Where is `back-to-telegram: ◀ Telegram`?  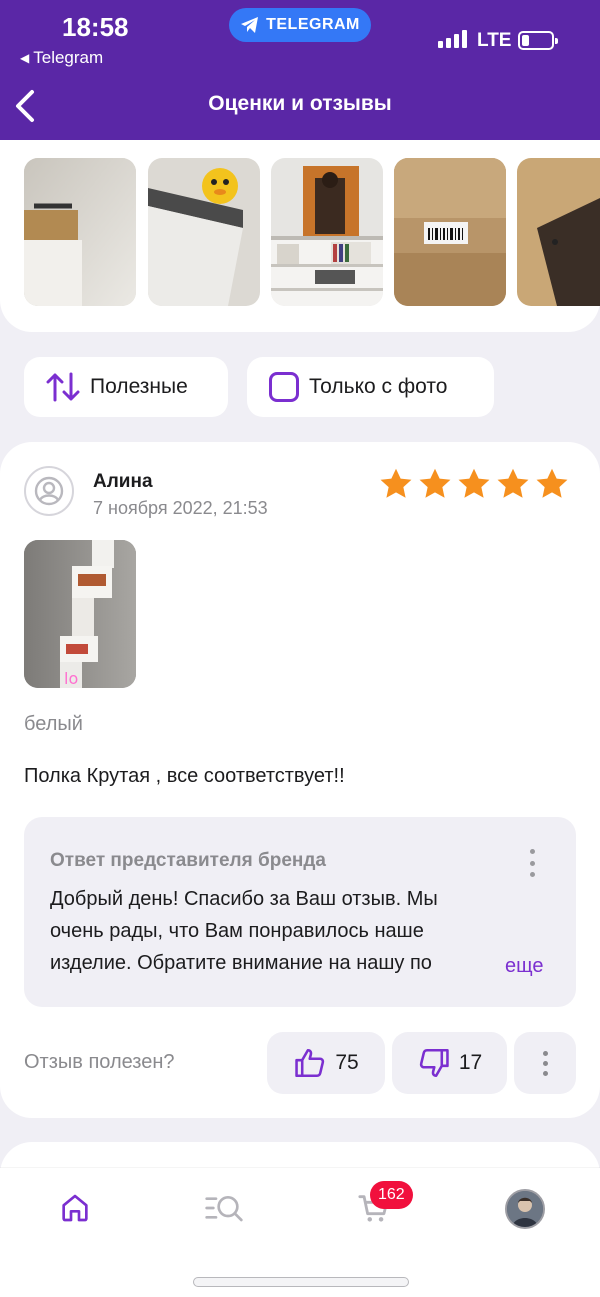 back-to-telegram: ◀ Telegram is located at coordinates (61, 58).